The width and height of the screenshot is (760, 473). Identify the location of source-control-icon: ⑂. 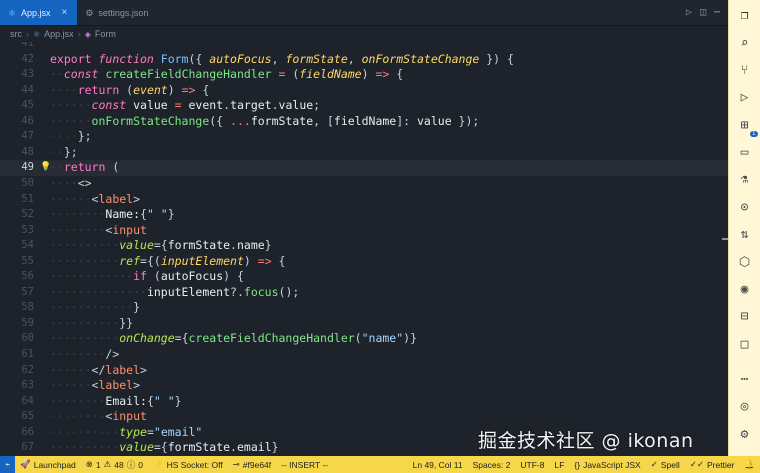
(745, 70).